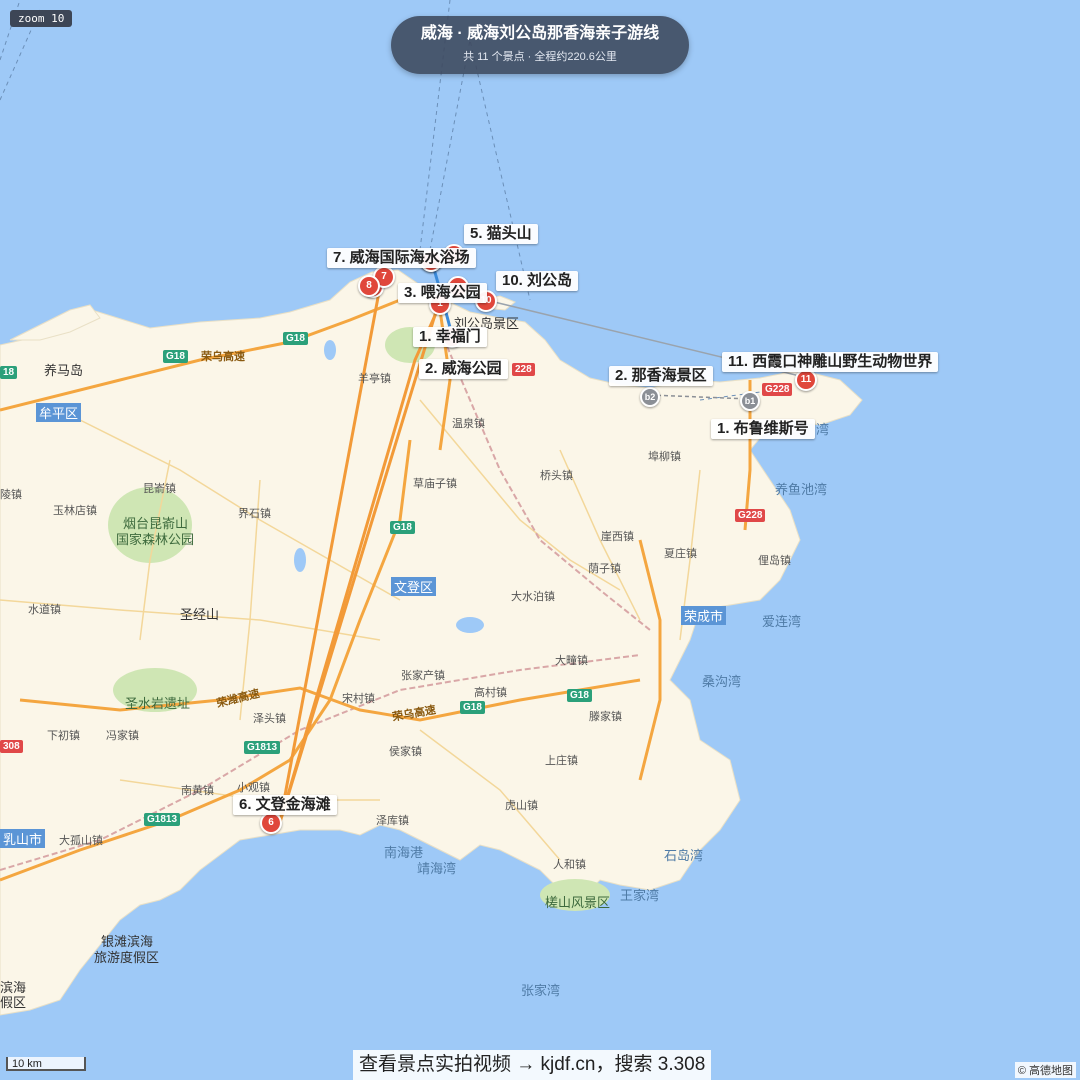  What do you see at coordinates (680, 554) in the screenshot?
I see `place-label: 夏庄镇` at bounding box center [680, 554].